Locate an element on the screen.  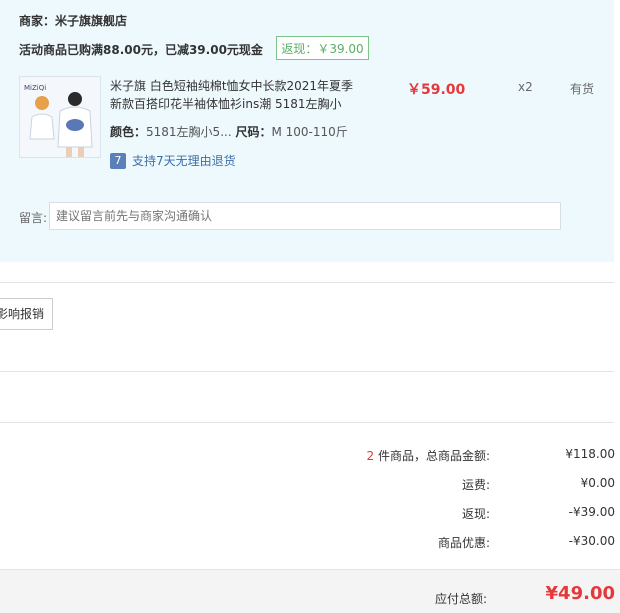
size-label: 尺码： is located at coordinates (253, 132).